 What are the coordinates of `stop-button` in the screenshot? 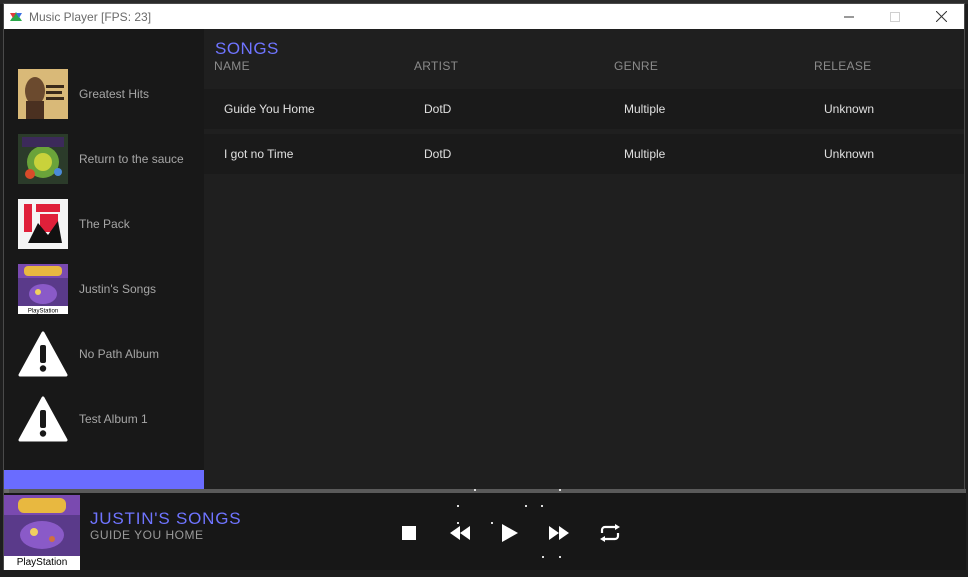 It's located at (409, 535).